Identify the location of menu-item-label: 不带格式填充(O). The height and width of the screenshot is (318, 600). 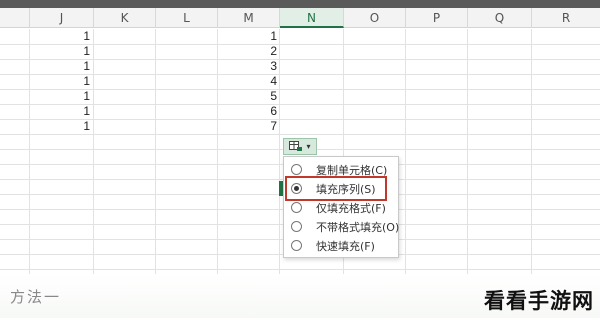
(358, 227).